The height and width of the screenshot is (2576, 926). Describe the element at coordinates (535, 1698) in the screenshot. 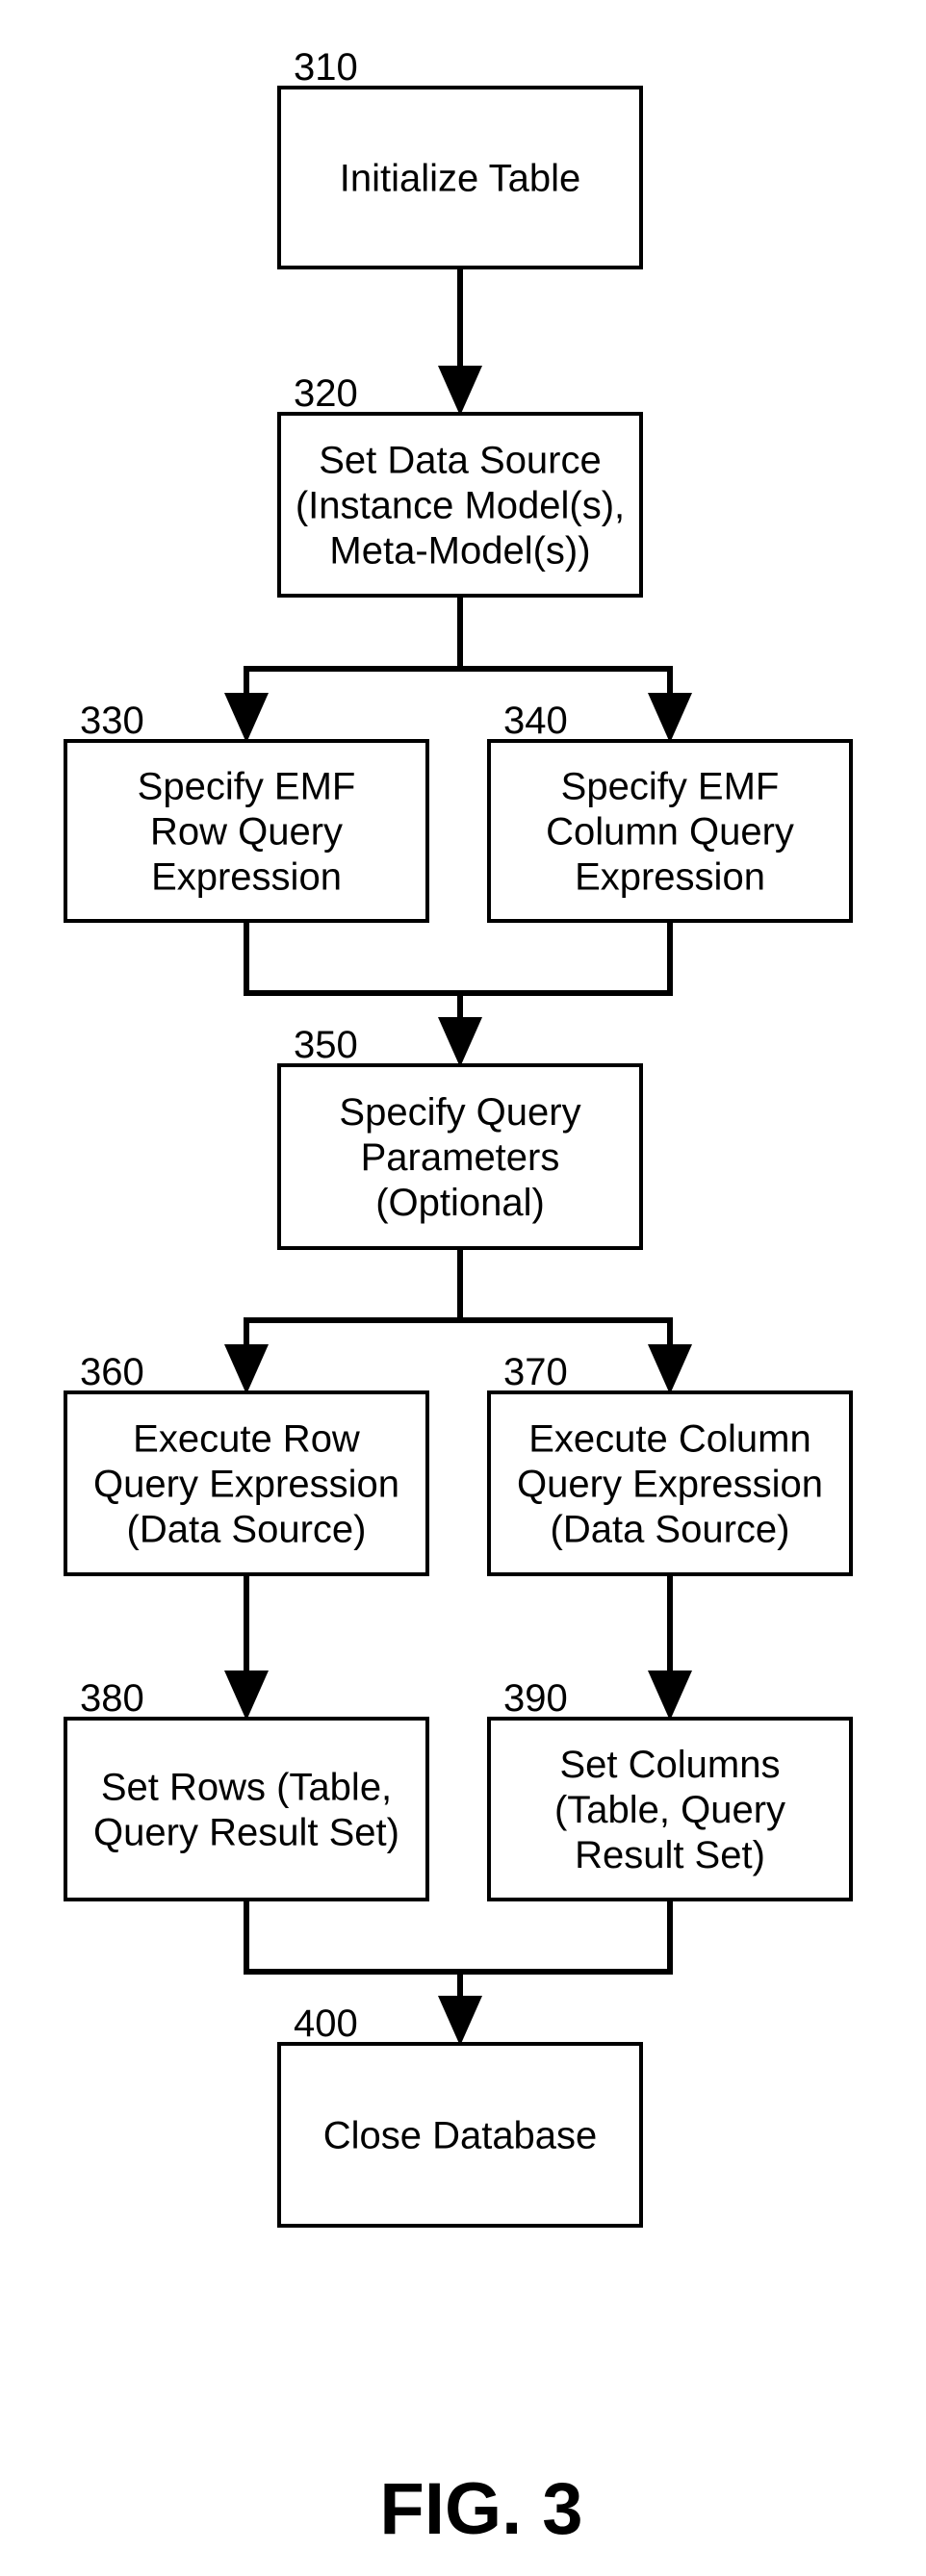

I see `step-reference-number: 390` at that location.